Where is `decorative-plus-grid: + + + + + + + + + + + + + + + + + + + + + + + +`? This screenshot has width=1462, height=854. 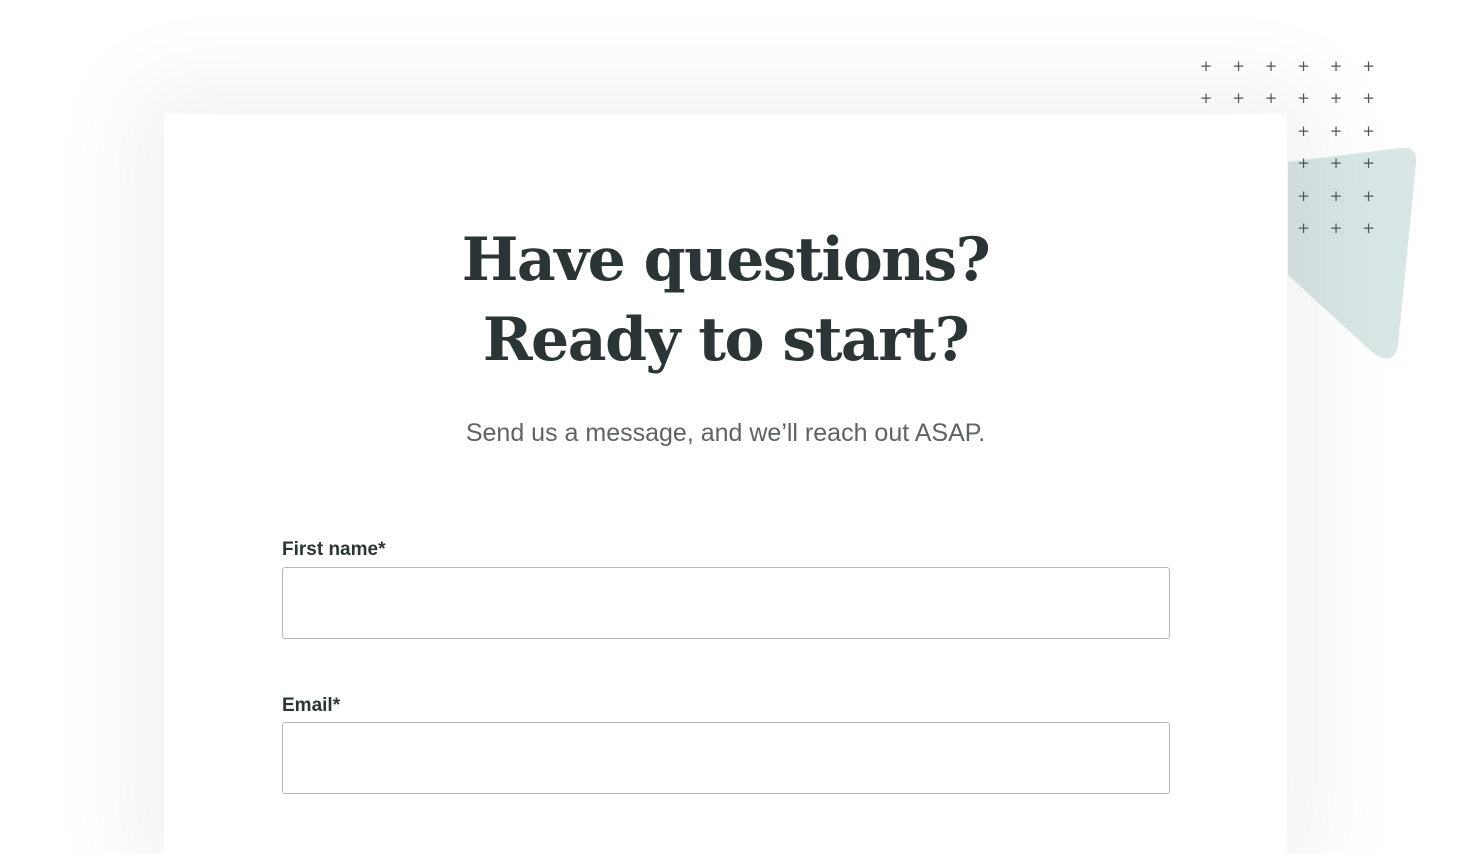
decorative-plus-grid: + + + + + + + + + + + + + + + + + + + + + + + + is located at coordinates (1290, 147).